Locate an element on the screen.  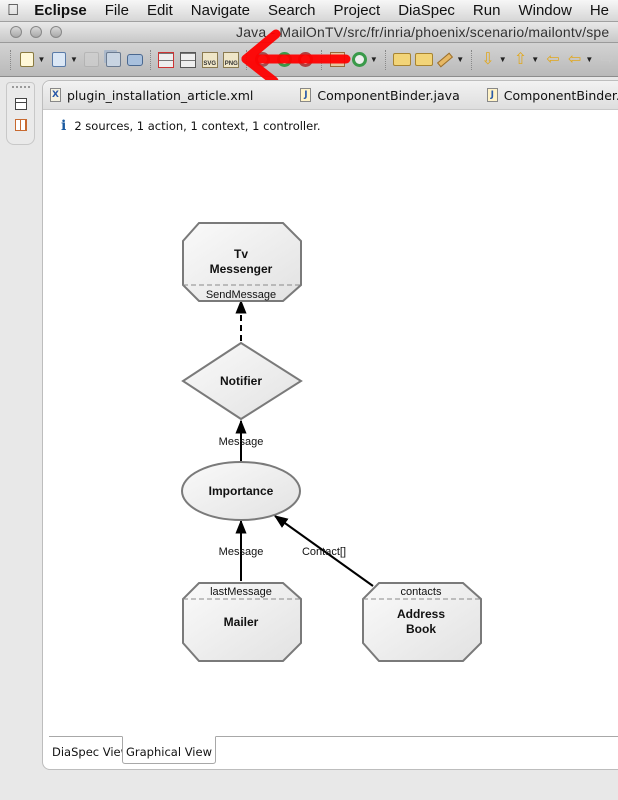
last-edit-button: ⇦ is located at coordinates (553, 60).